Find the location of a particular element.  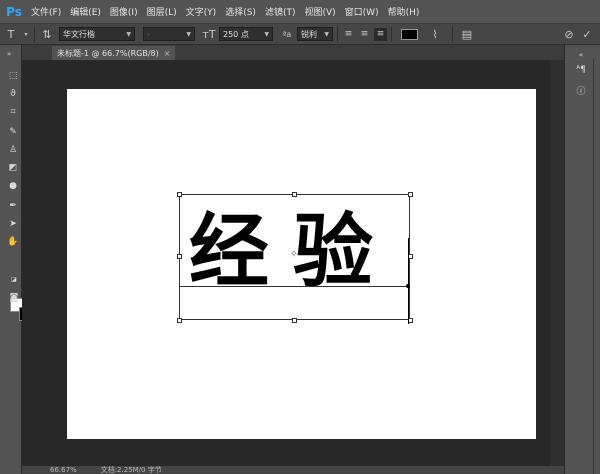

vertical-scrollbar is located at coordinates (557, 263).